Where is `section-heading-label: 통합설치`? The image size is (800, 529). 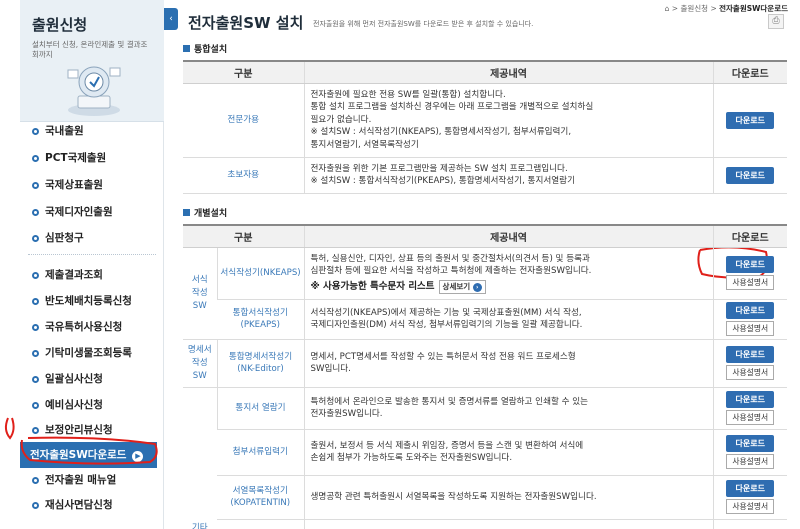
section-heading-label: 통합설치 is located at coordinates (211, 50).